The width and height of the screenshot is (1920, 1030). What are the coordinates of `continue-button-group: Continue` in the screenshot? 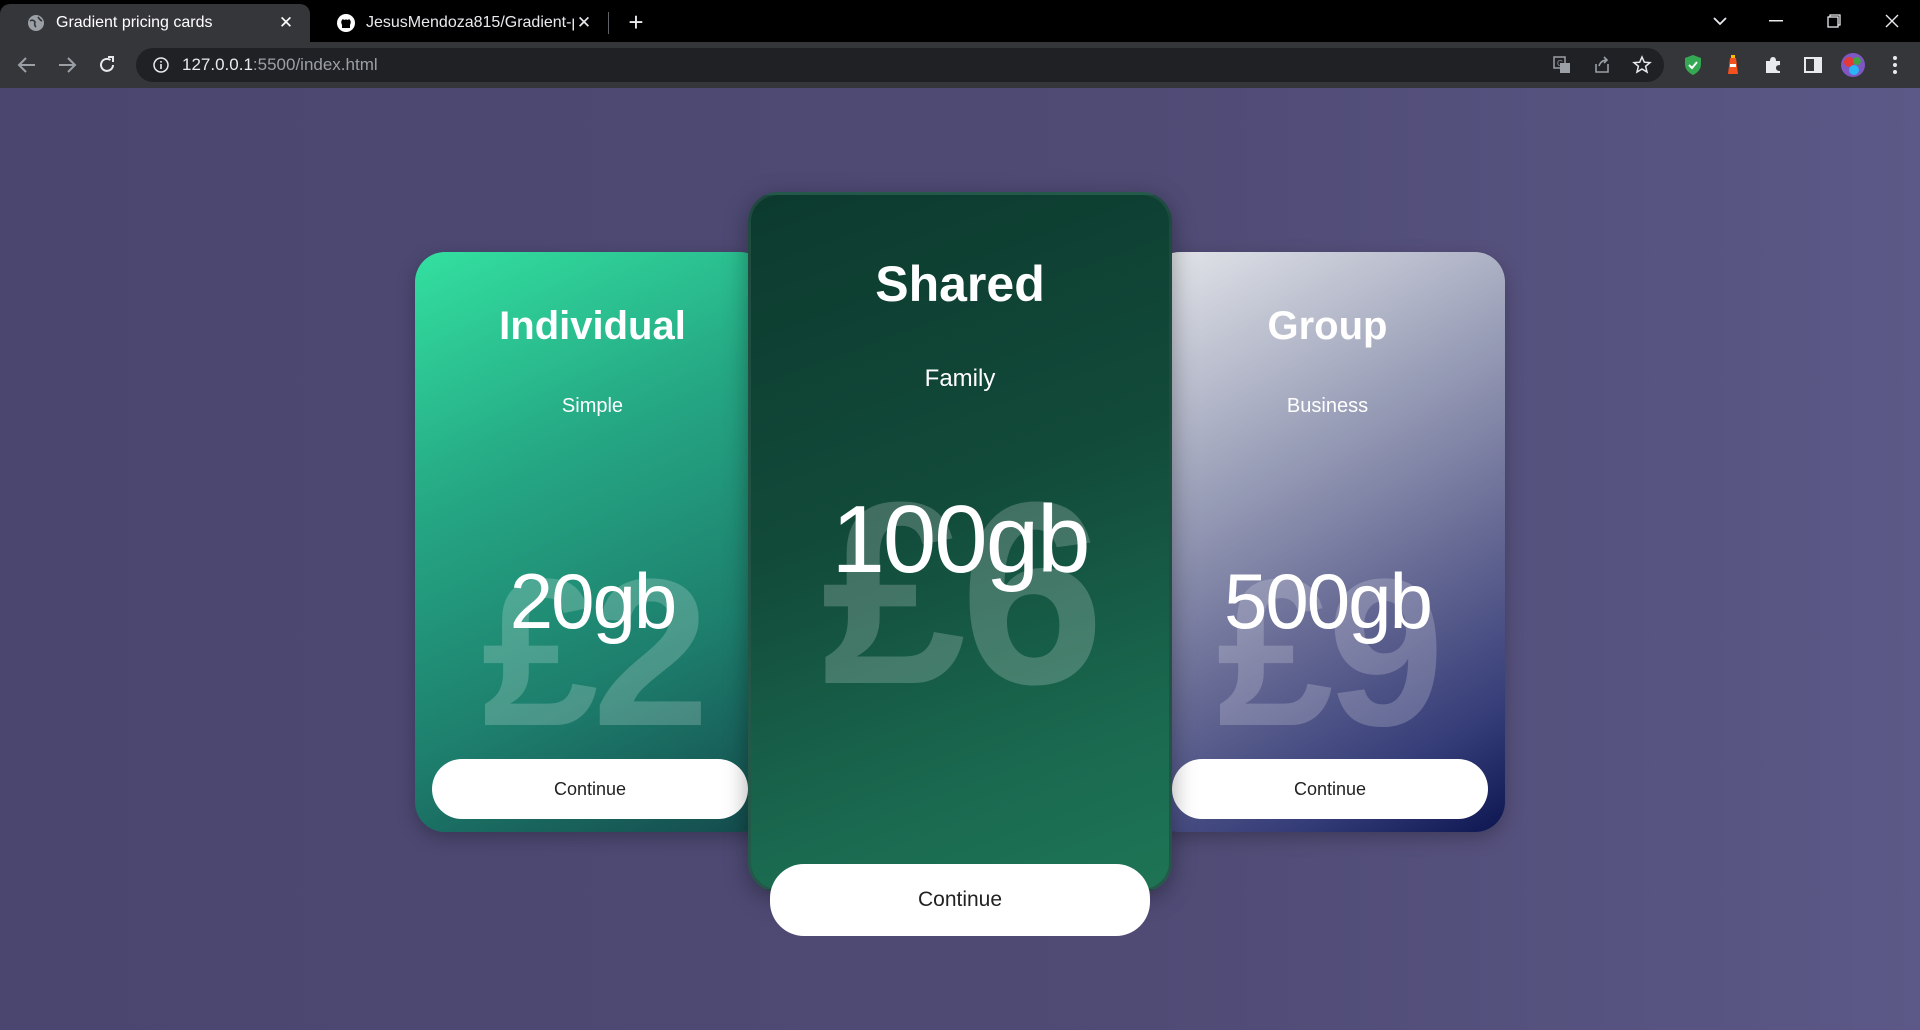 It's located at (1330, 789).